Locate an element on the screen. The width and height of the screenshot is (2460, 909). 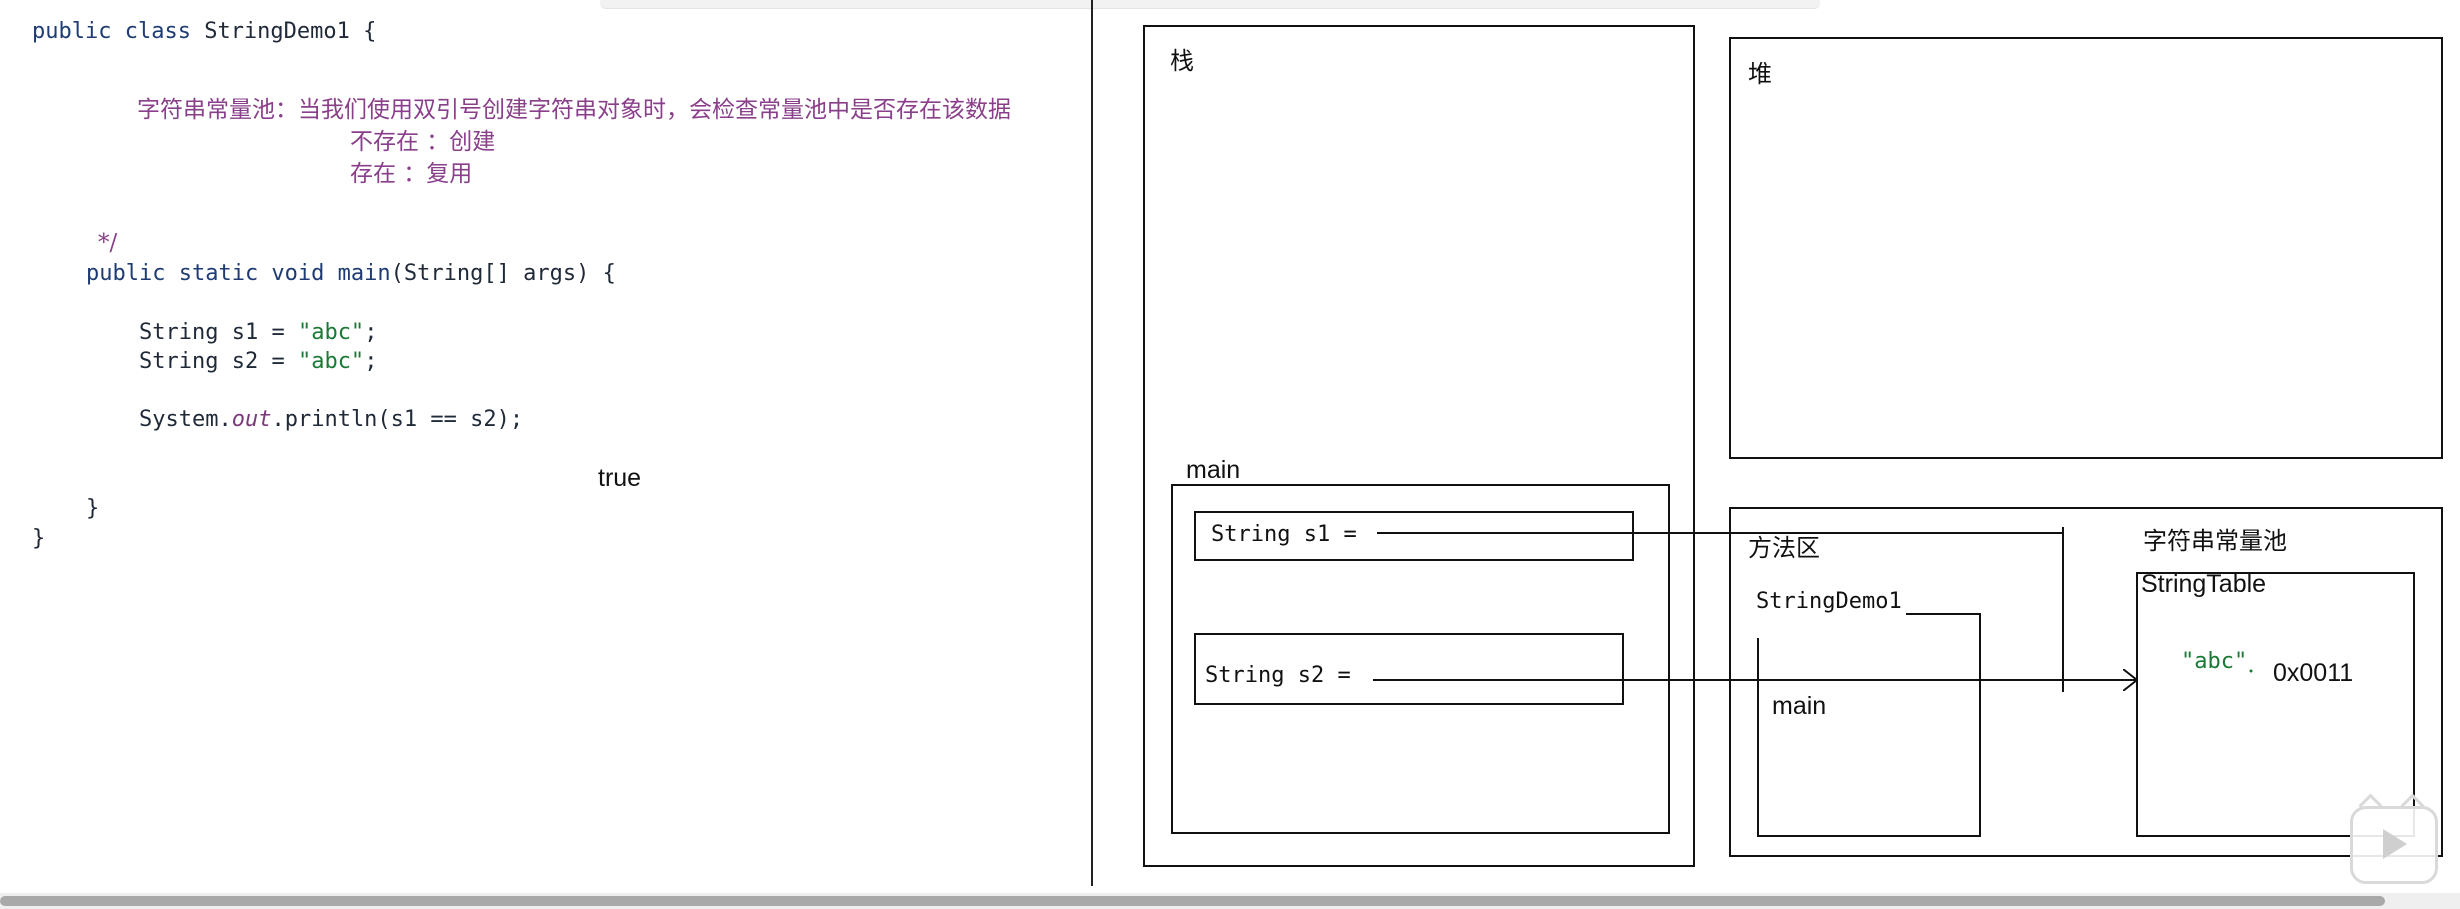
heap-box is located at coordinates (2086, 248).